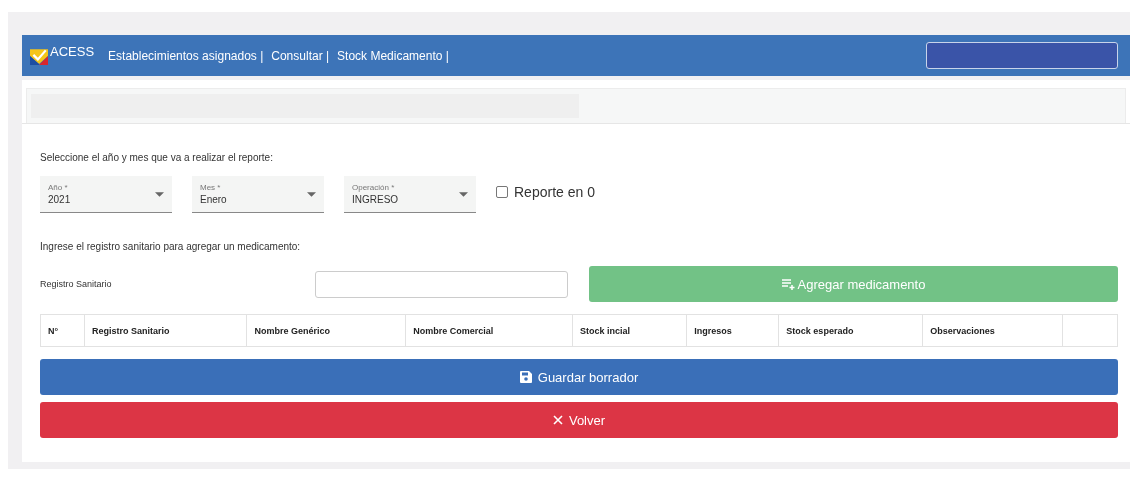  Describe the element at coordinates (211, 187) in the screenshot. I see `floating-label: Mes *` at that location.